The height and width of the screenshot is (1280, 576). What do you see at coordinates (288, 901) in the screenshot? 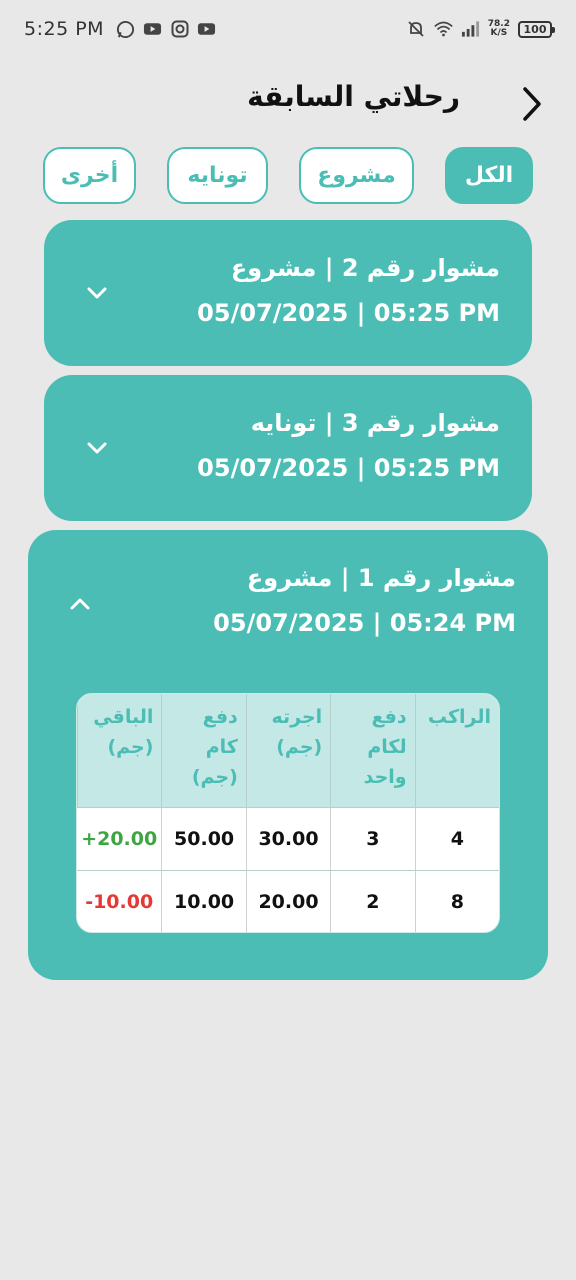
I see `table-cell: 20.00` at bounding box center [288, 901].